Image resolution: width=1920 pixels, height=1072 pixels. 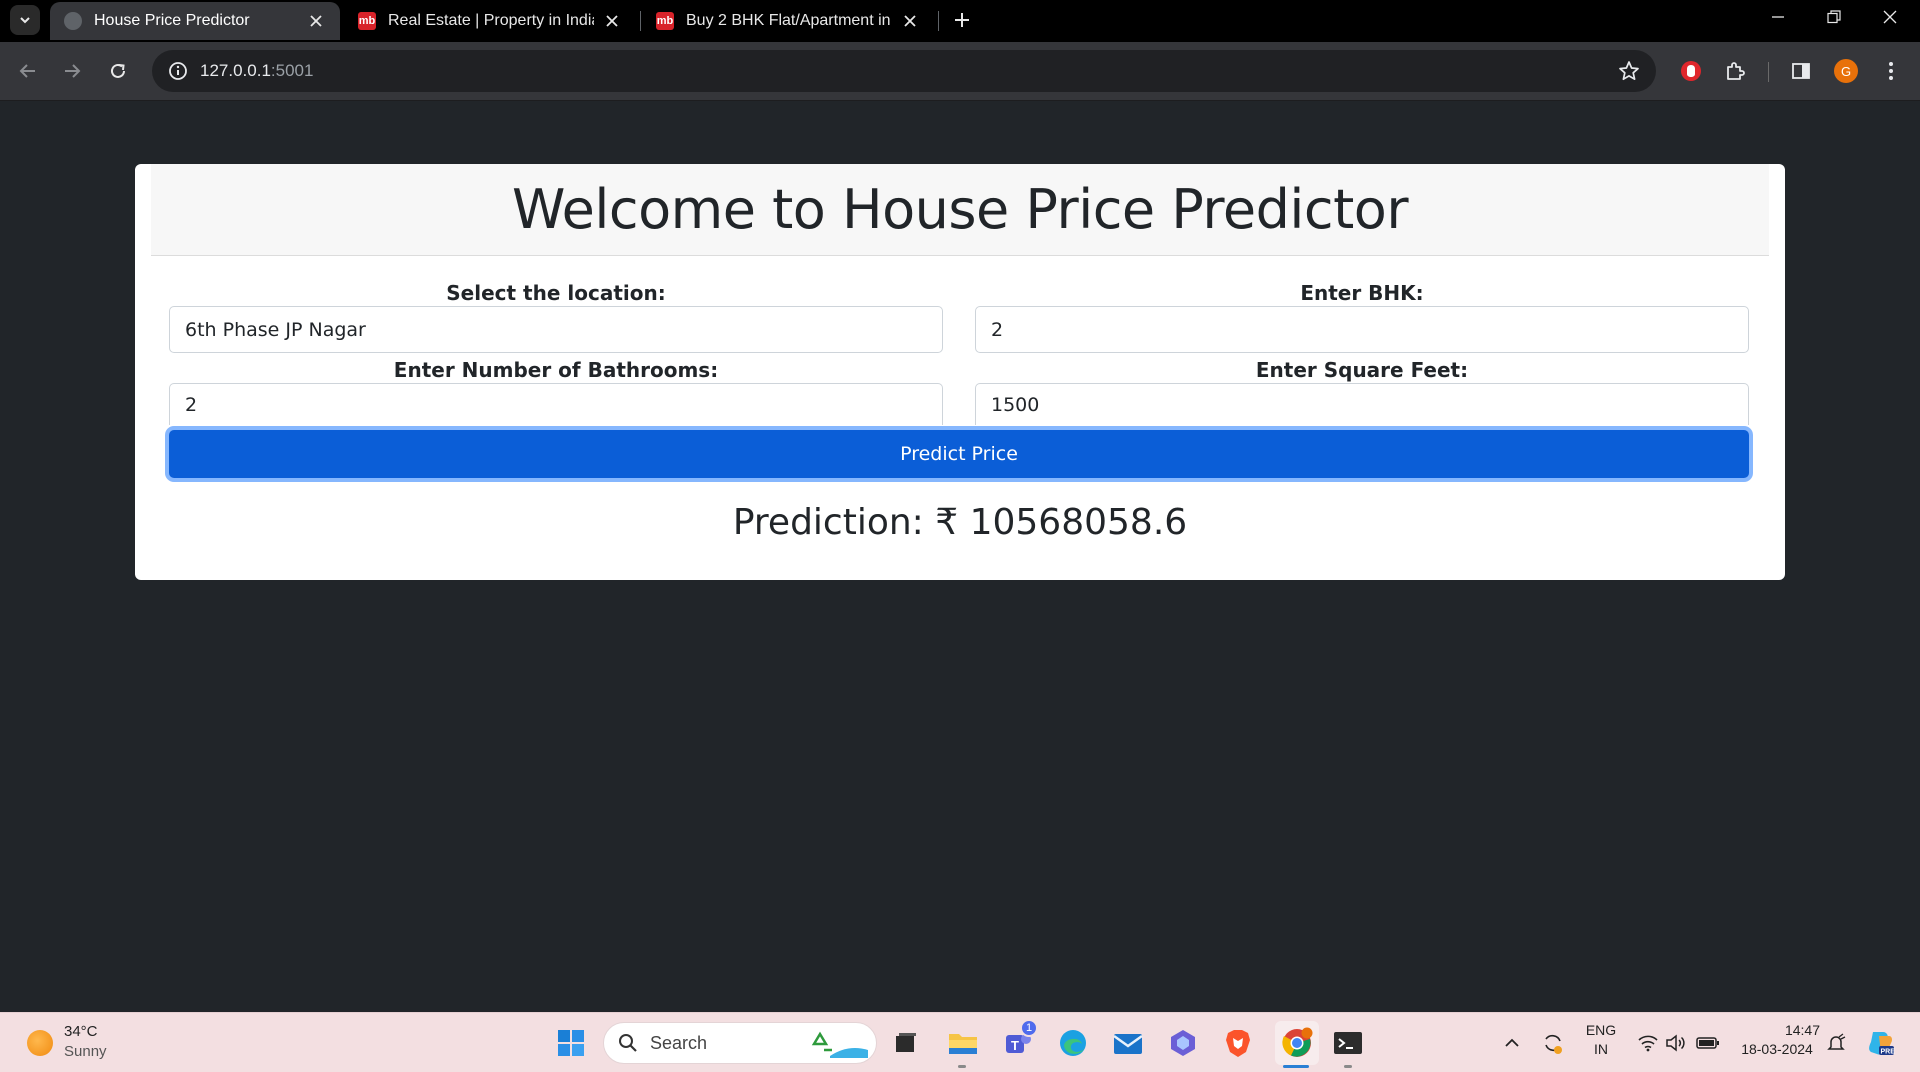 What do you see at coordinates (1768, 72) in the screenshot?
I see `toolbar-separator` at bounding box center [1768, 72].